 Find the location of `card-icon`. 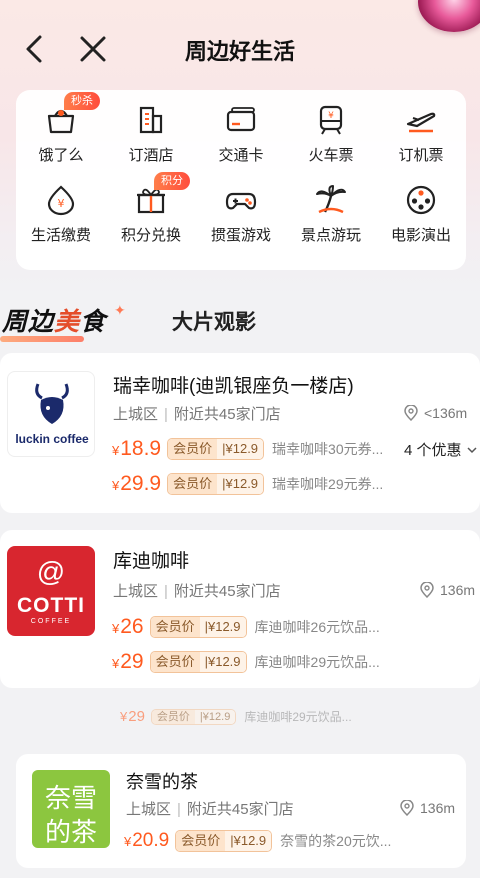

card-icon is located at coordinates (241, 119).